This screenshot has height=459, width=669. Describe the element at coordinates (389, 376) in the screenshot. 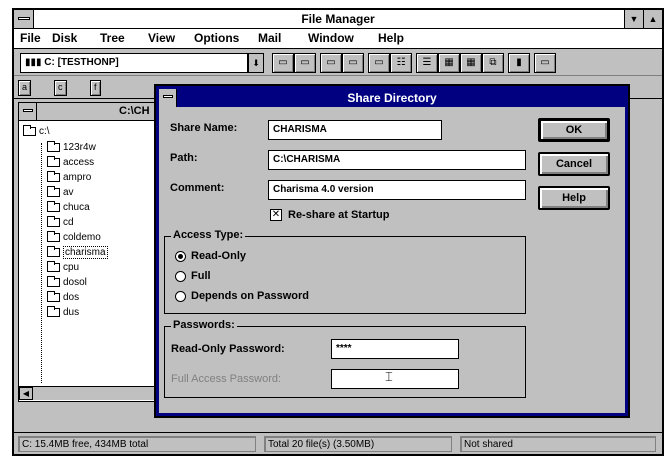

I see `text-cursor-icon: ⌶` at that location.